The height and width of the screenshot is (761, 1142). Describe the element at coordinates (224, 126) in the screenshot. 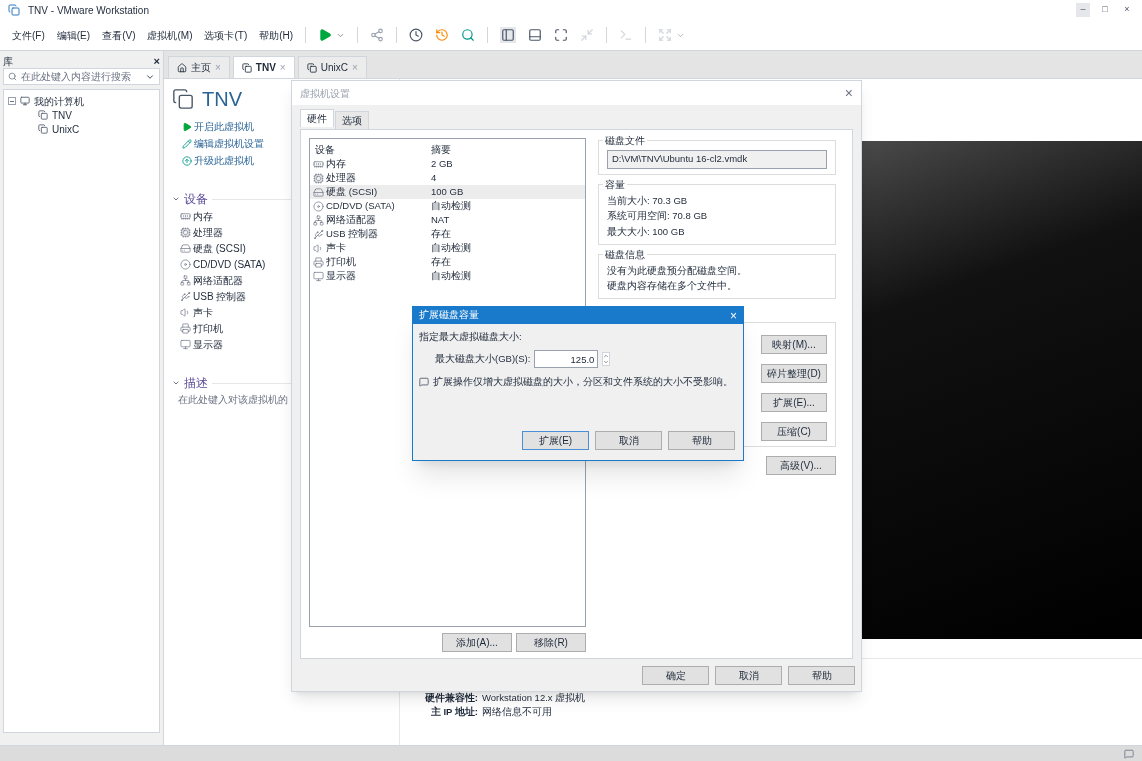

I see `action-link: 开启此虚拟机` at that location.